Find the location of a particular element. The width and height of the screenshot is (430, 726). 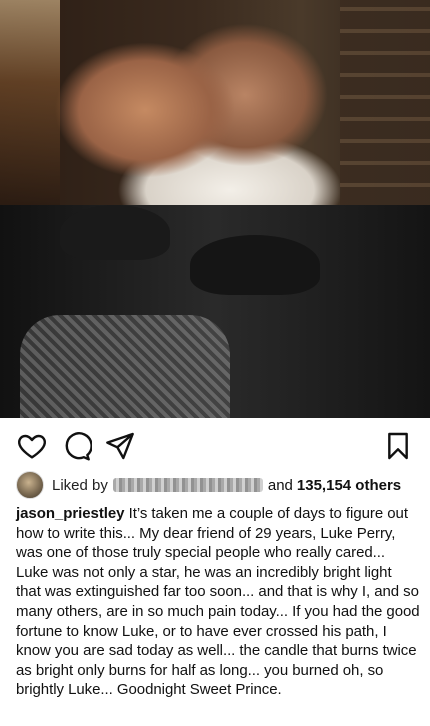

redacted-username is located at coordinates (187, 485).